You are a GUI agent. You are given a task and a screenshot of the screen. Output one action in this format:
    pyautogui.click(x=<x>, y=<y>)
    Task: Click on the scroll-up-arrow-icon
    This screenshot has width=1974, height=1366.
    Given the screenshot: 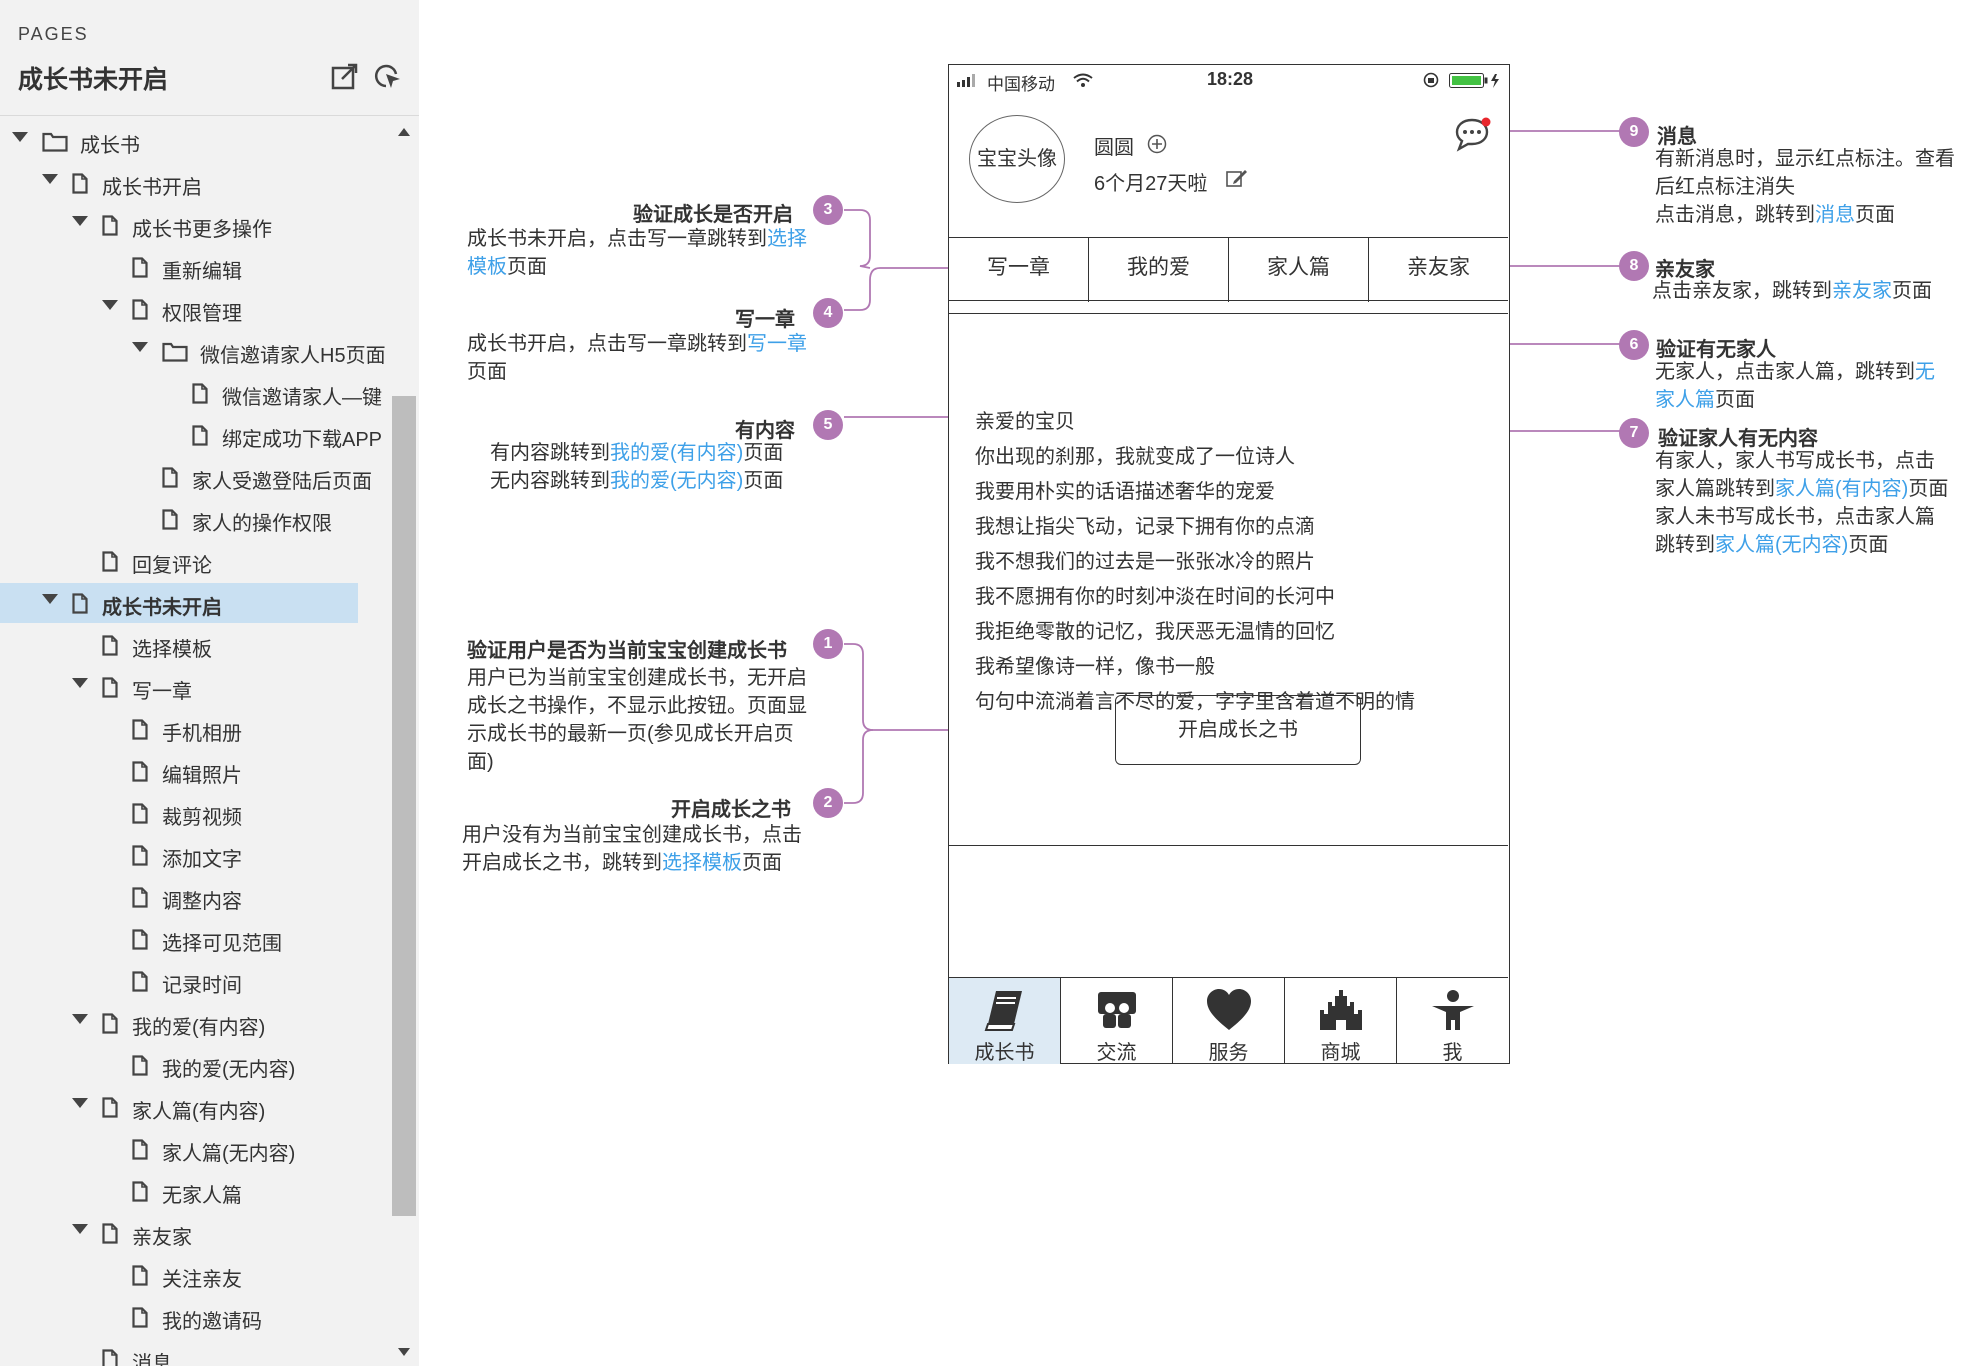 What is the action you would take?
    pyautogui.click(x=404, y=132)
    